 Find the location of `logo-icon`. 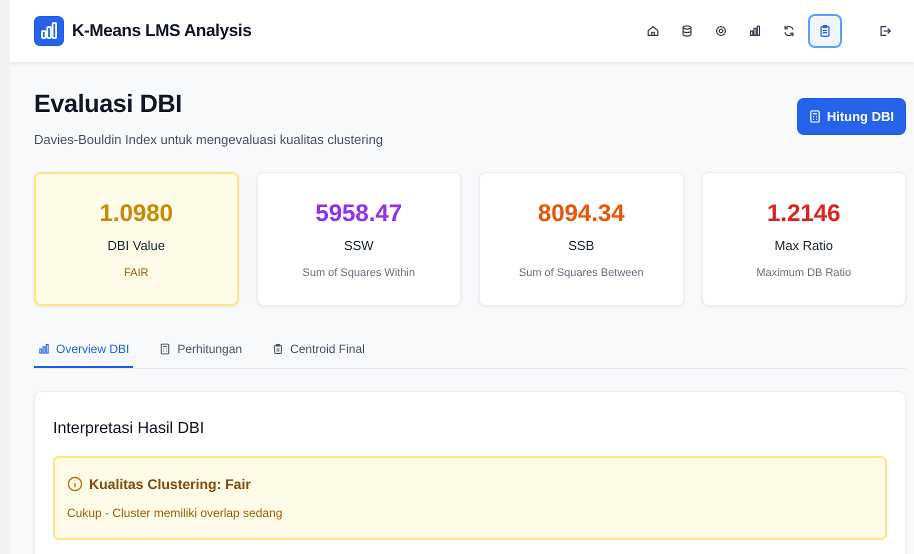

logo-icon is located at coordinates (49, 31).